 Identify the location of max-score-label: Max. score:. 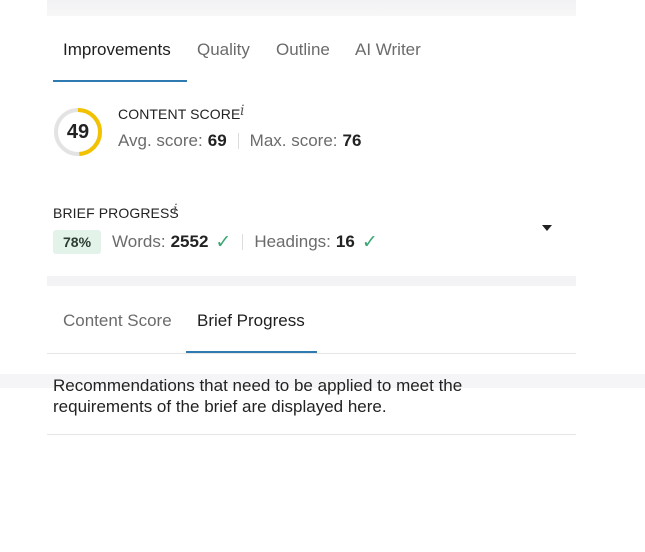
(293, 140).